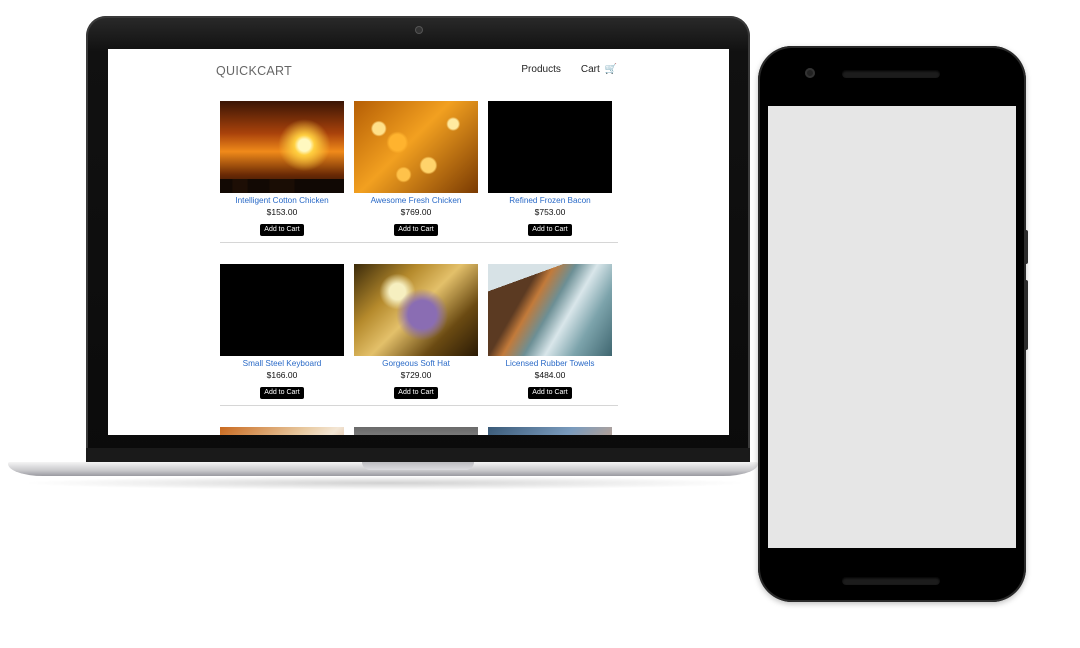  I want to click on product-card: Refined Frozen Bacon $753.00 Add to Cart, so click(550, 168).